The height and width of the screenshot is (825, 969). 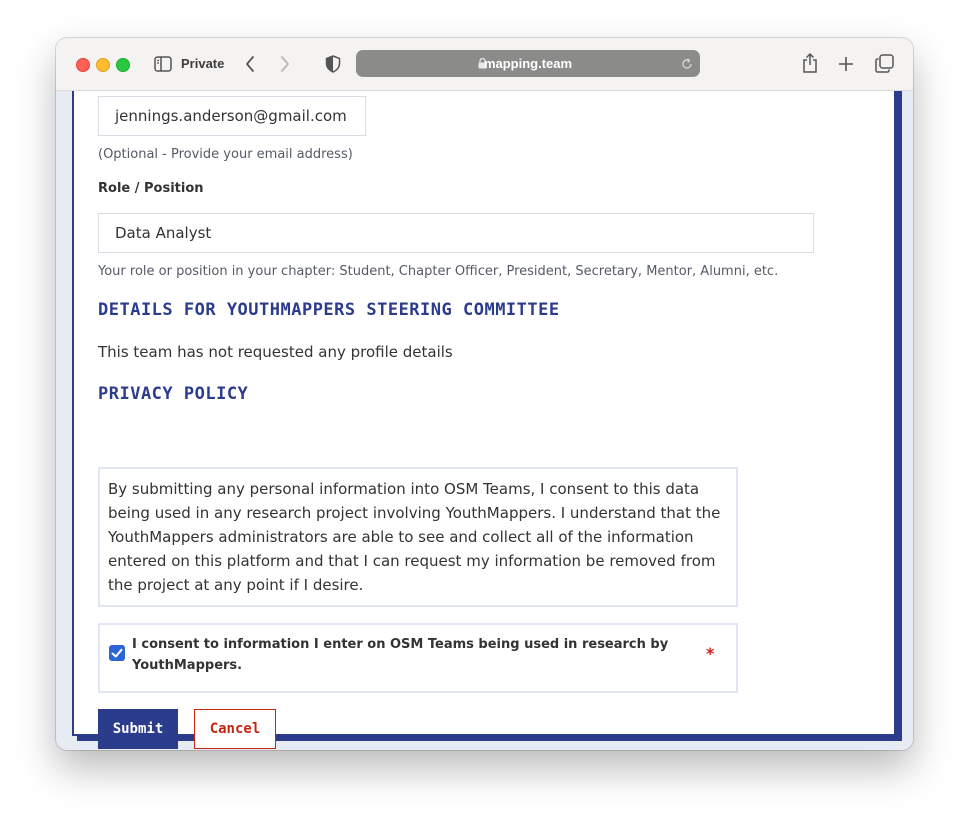 What do you see at coordinates (163, 233) in the screenshot?
I see `role-value: Data Analyst` at bounding box center [163, 233].